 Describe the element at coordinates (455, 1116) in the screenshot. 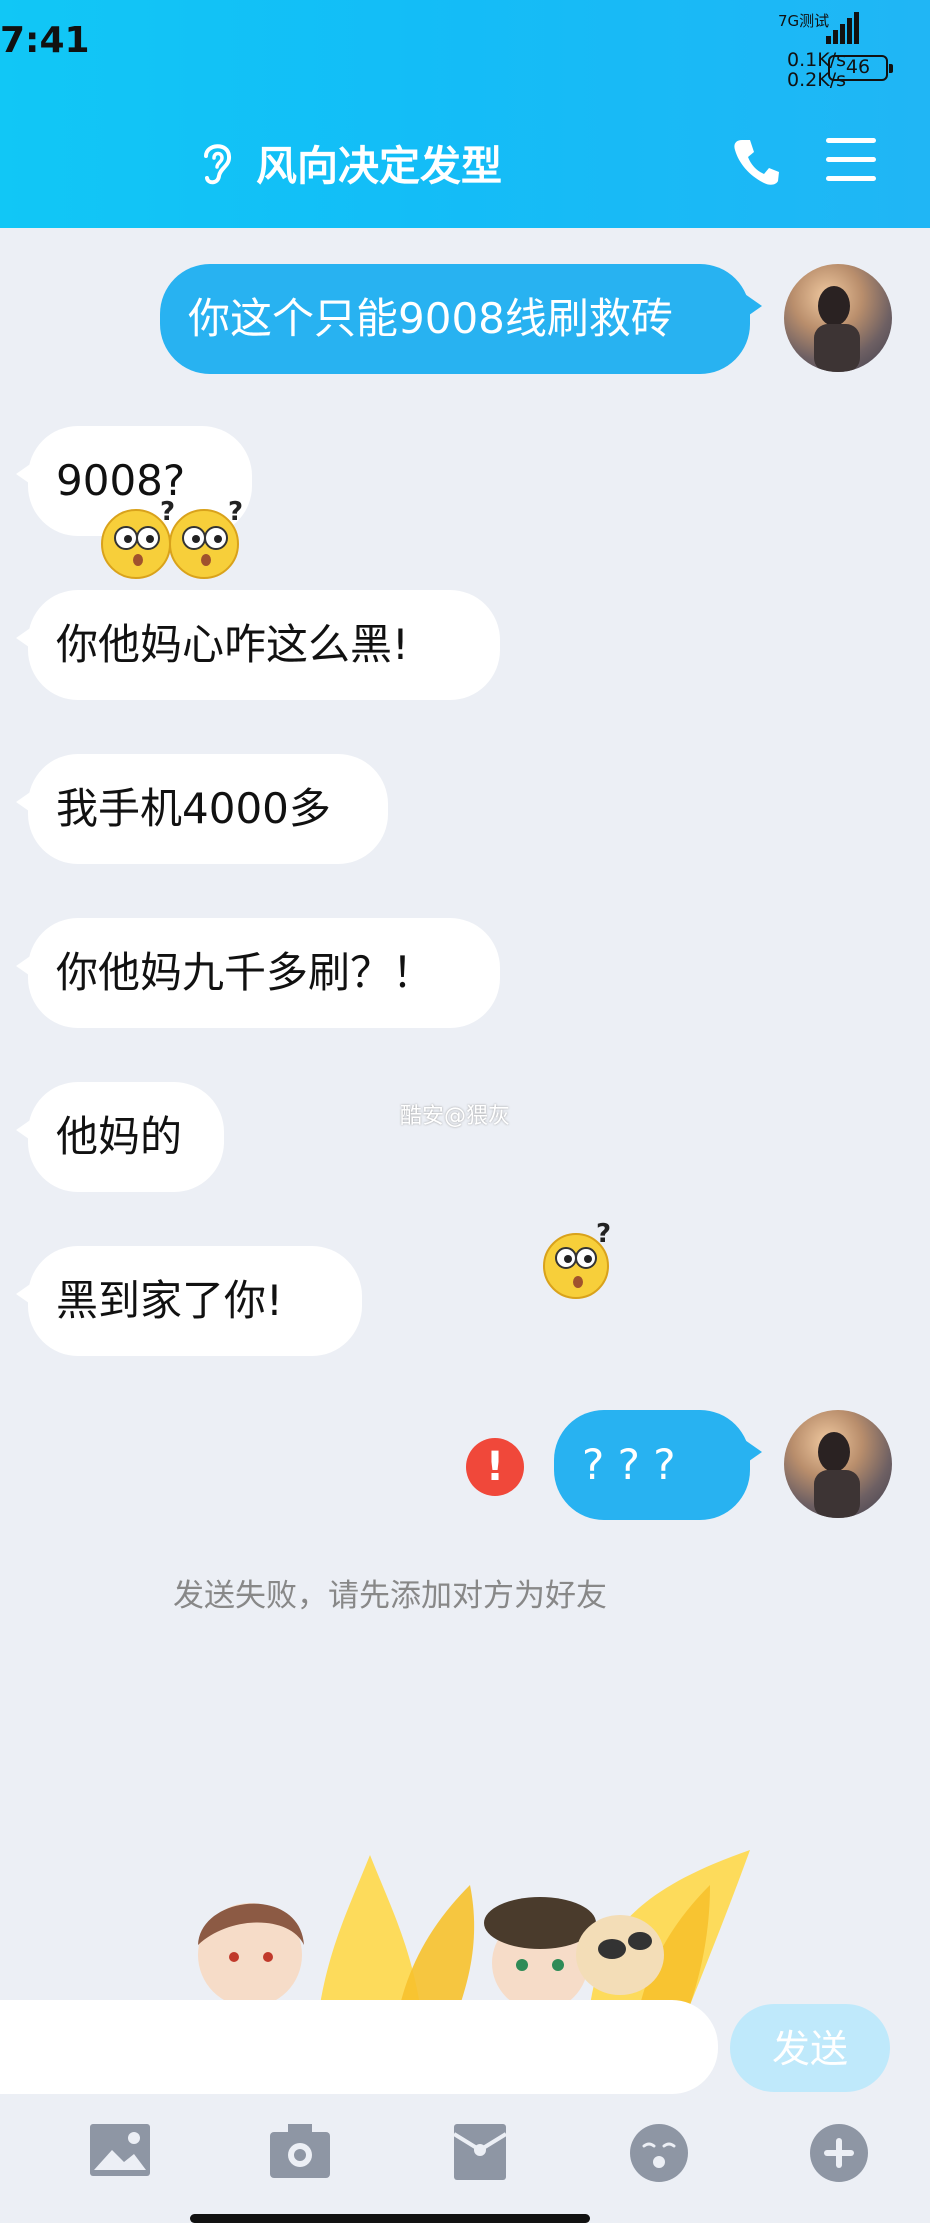

I see `watermark: 酷安@猥灰` at that location.